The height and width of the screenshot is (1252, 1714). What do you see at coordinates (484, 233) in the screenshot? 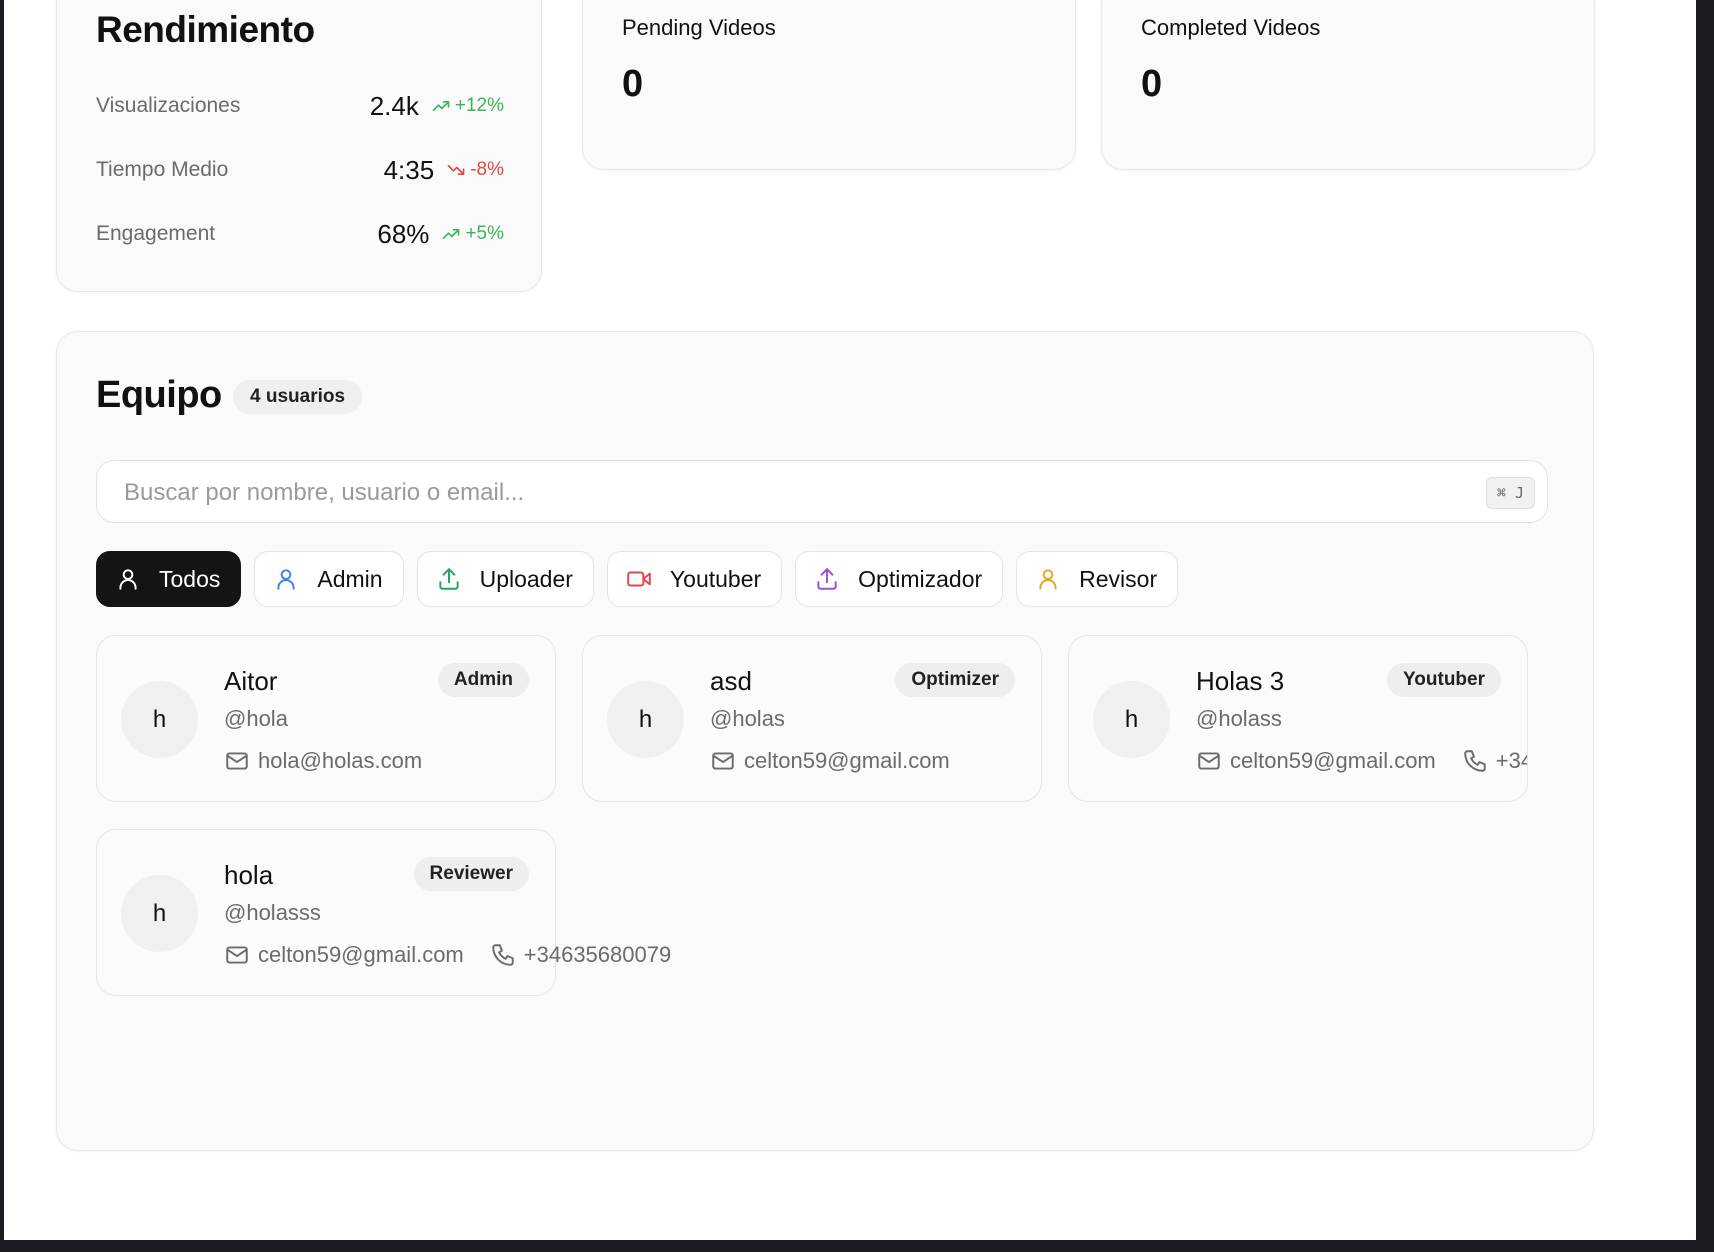
I see `metric-change-text: +5%` at bounding box center [484, 233].